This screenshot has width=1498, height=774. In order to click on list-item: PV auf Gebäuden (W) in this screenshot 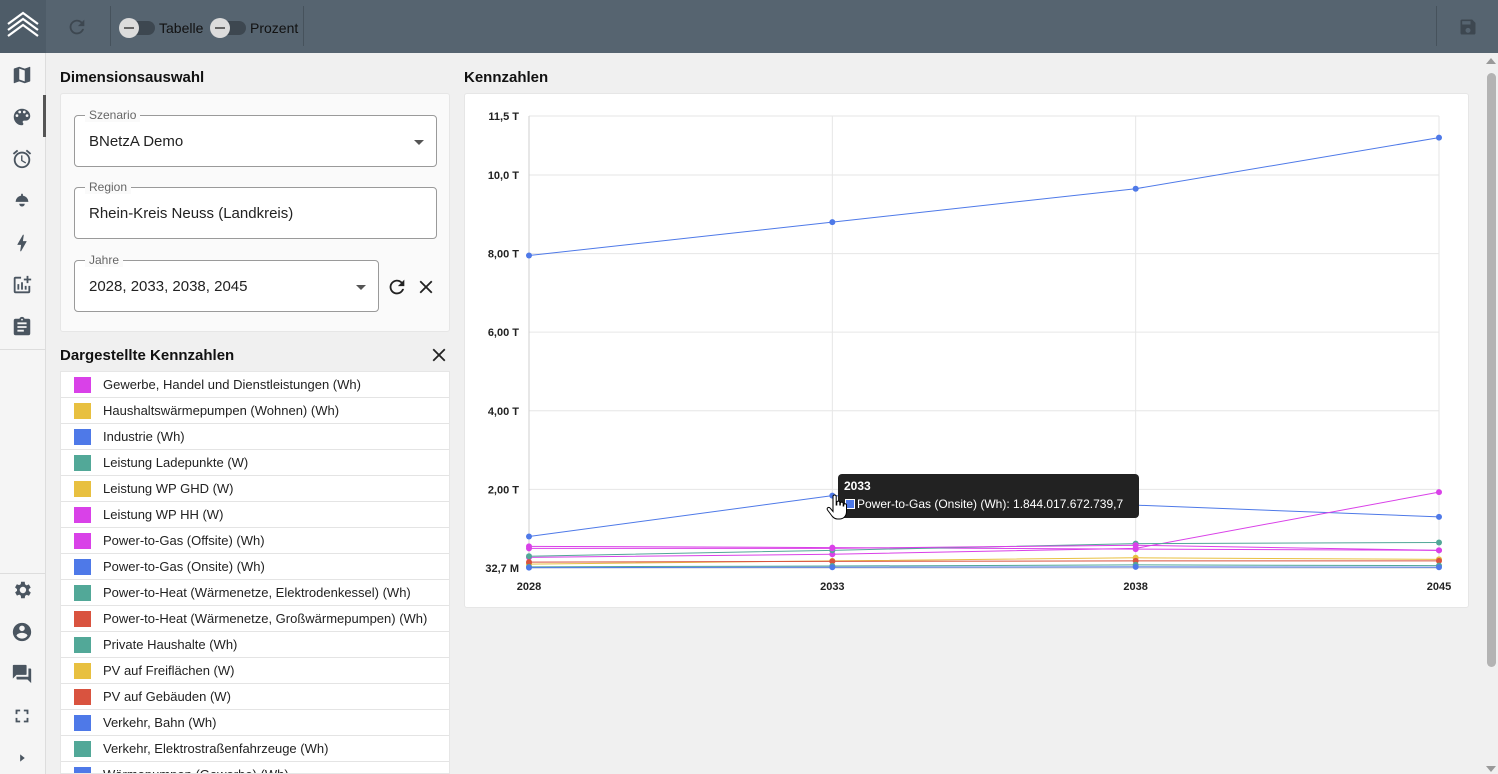, I will do `click(255, 697)`.